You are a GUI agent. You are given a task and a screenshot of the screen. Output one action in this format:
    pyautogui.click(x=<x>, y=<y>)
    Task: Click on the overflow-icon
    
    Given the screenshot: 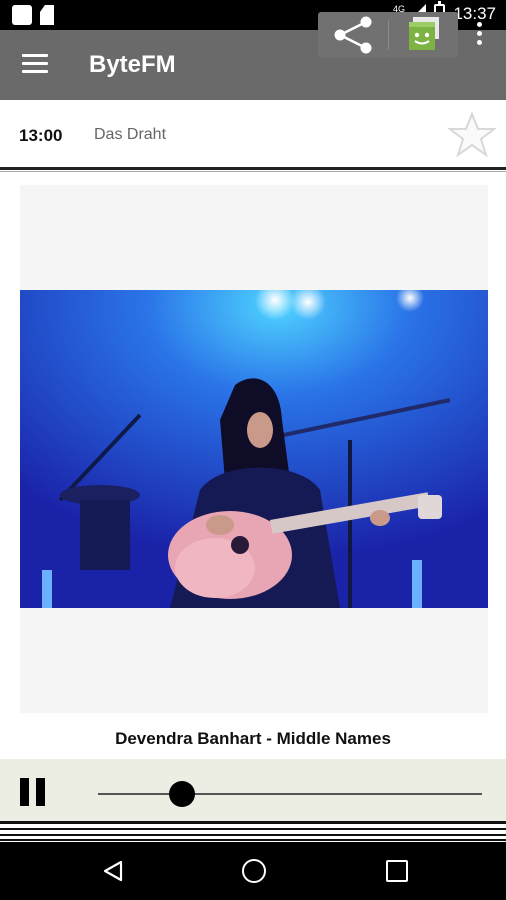 What is the action you would take?
    pyautogui.click(x=479, y=36)
    